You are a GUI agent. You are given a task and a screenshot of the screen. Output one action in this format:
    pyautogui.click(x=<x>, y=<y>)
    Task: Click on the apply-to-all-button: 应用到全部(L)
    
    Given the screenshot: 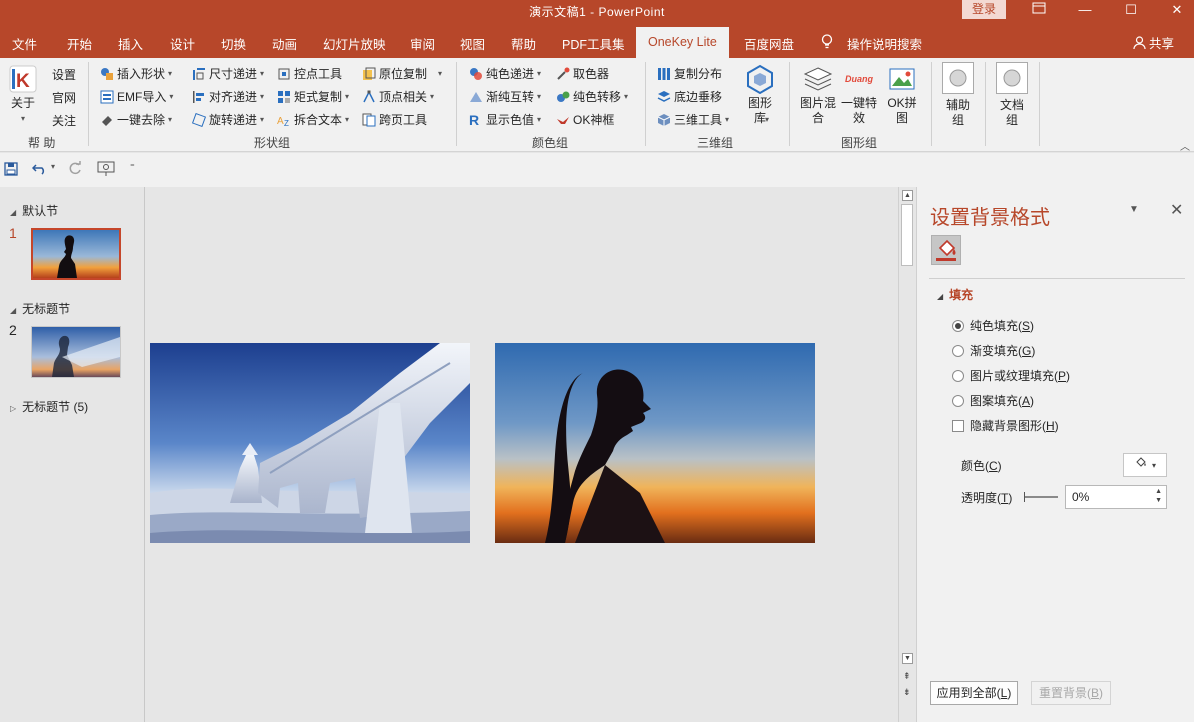 What is the action you would take?
    pyautogui.click(x=974, y=693)
    